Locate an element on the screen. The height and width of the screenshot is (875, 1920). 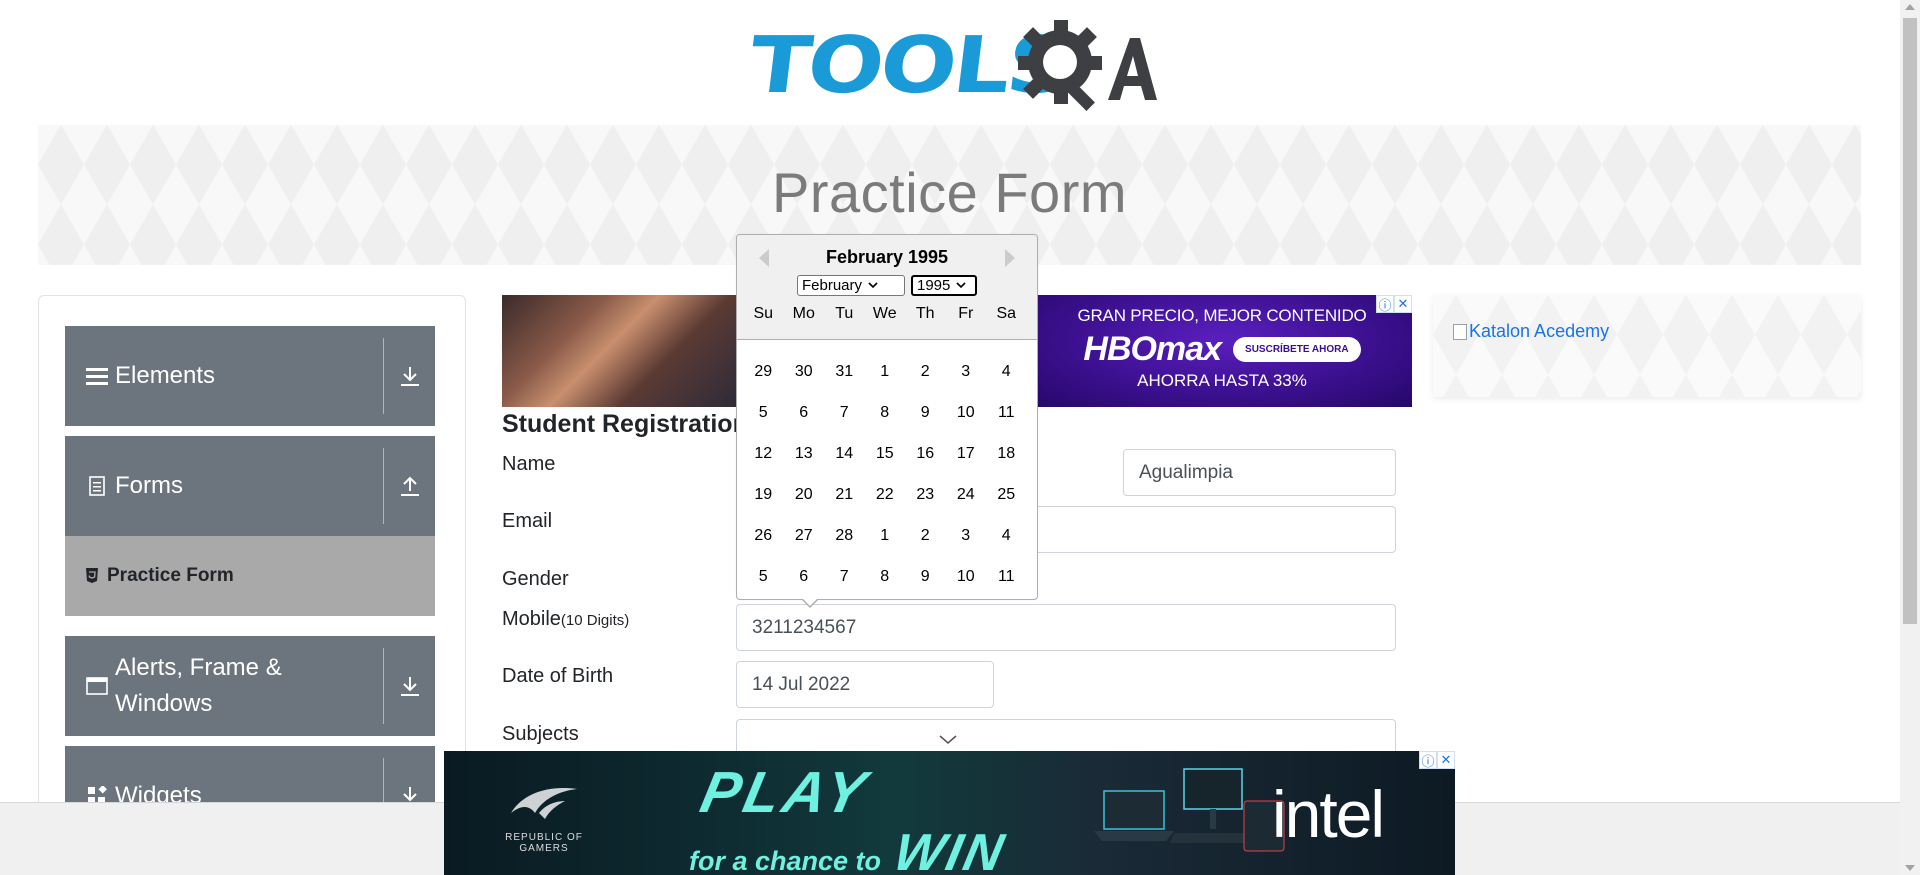
calendar-week: 26 27 28 1 2 3 4 is located at coordinates (887, 535).